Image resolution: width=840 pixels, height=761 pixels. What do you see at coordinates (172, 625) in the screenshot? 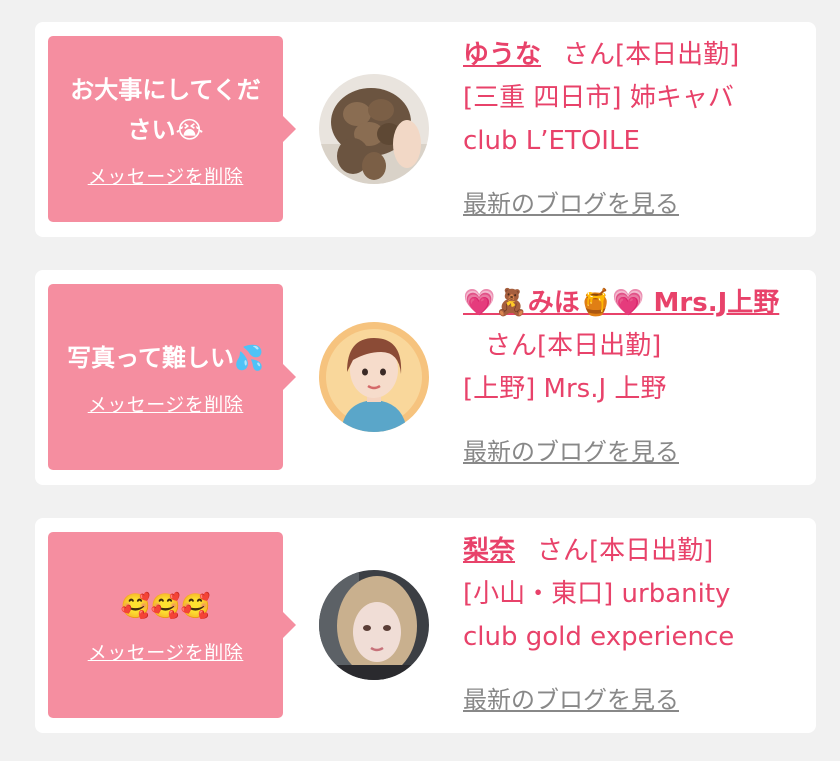
I see `message-bubble: 🥰🥰🥰 メッセージを削除` at bounding box center [172, 625].